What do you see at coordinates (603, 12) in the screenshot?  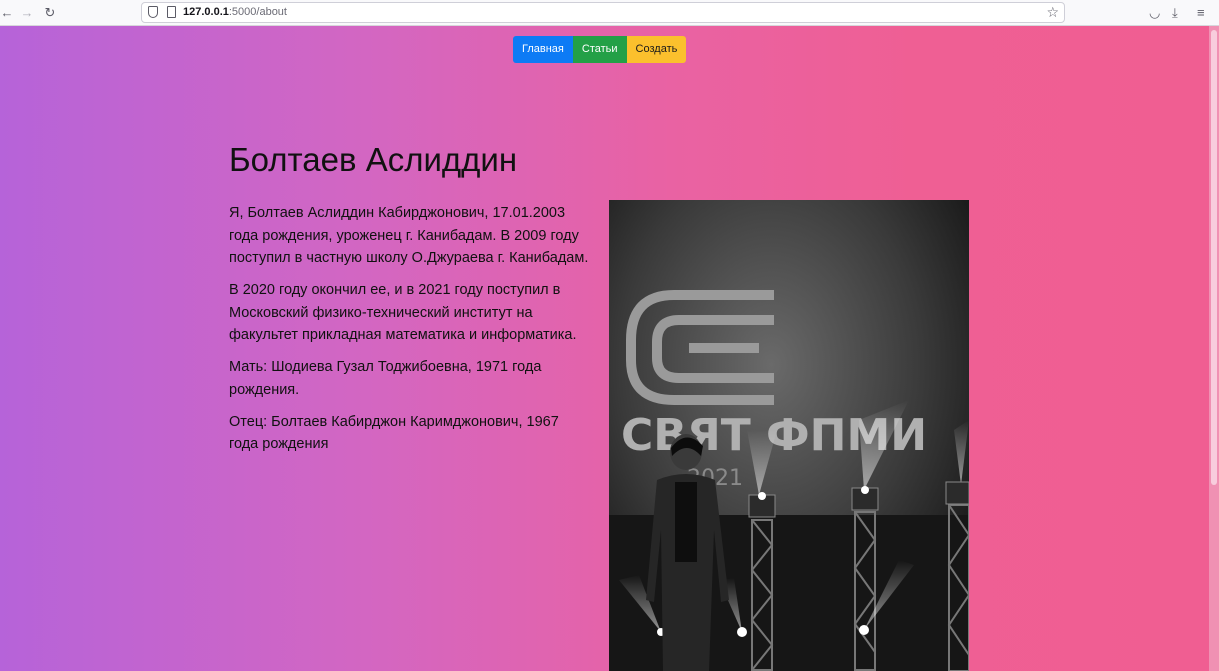 I see `address-bar: 127.0.0.1:5000/about ☆` at bounding box center [603, 12].